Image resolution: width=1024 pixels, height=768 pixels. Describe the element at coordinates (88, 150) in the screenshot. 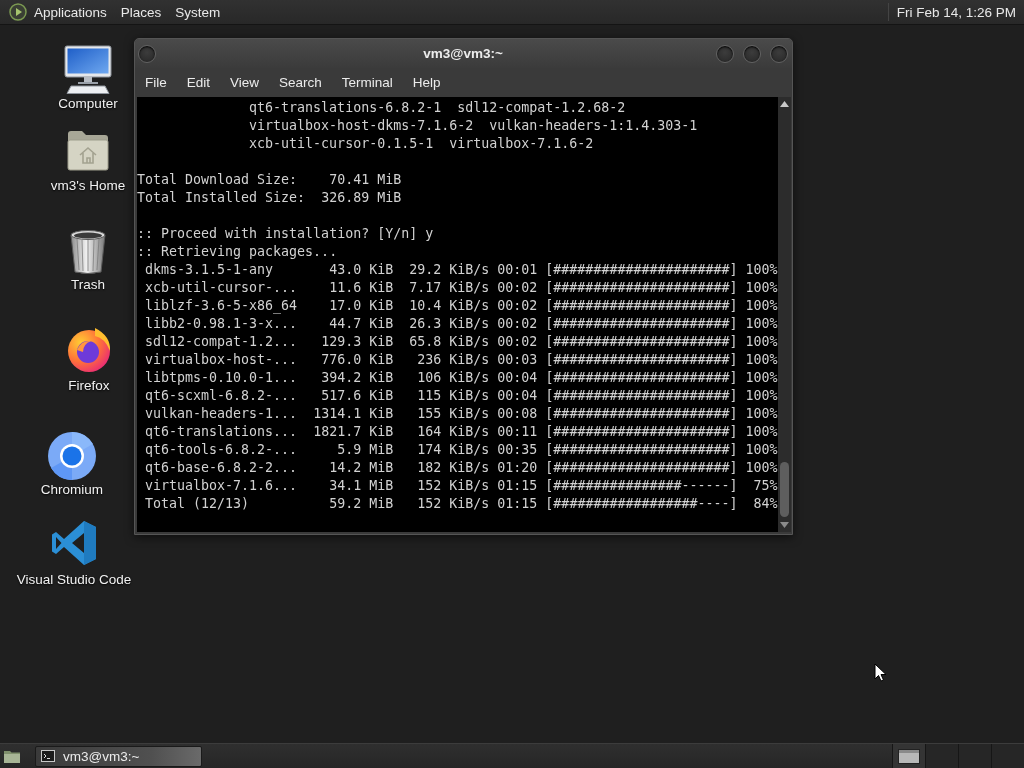

I see `home-folder-icon` at that location.